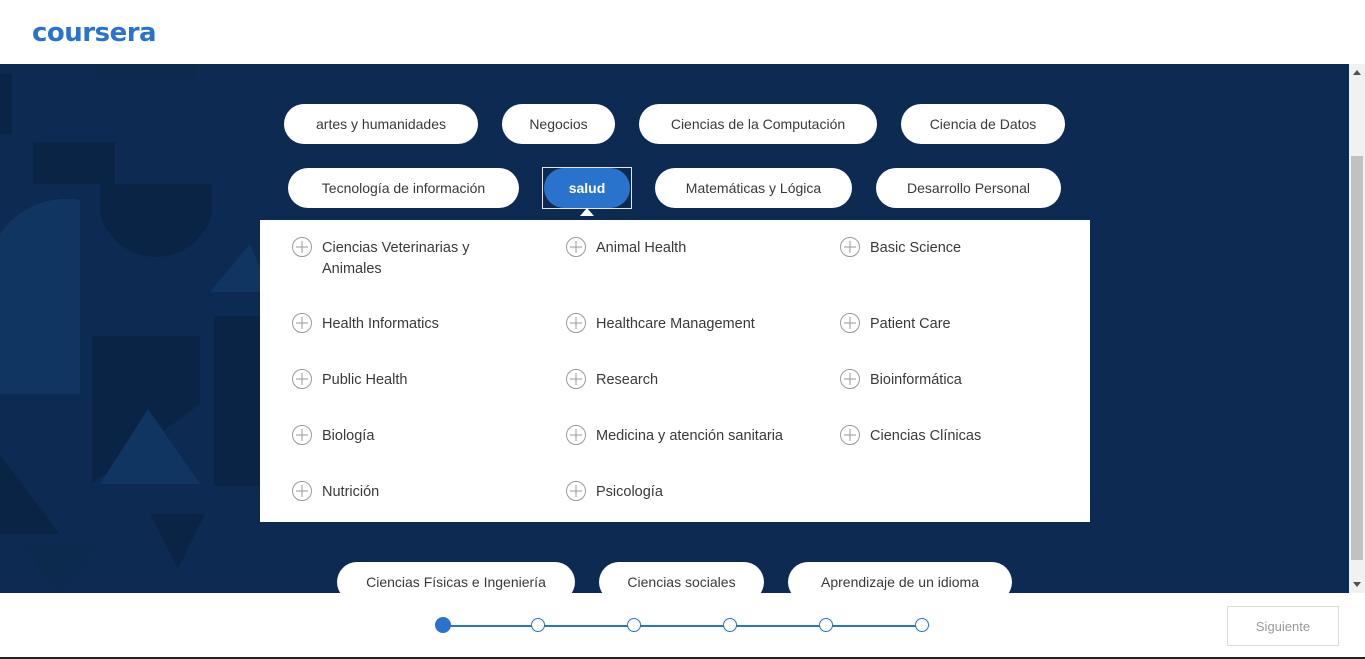 Image resolution: width=1365 pixels, height=659 pixels. What do you see at coordinates (417, 436) in the screenshot?
I see `subtopic-item: Biología` at bounding box center [417, 436].